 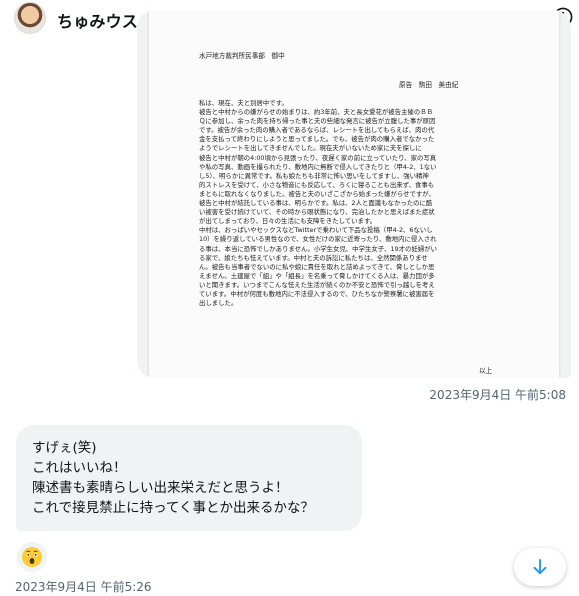 I want to click on document-court: 水戸地方裁判所民事部 御中, so click(x=242, y=56).